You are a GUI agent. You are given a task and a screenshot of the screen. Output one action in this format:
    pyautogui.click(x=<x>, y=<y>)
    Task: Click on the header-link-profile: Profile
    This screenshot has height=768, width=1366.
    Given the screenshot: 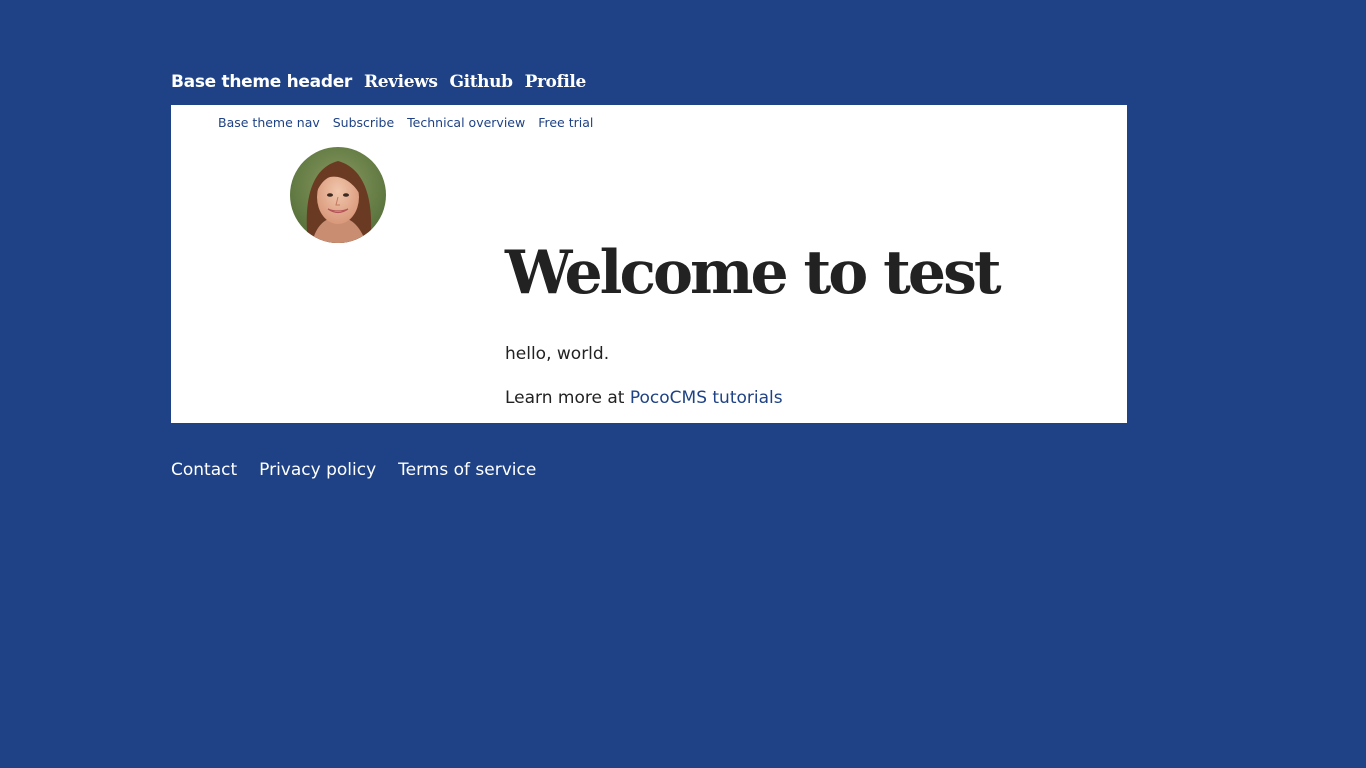 What is the action you would take?
    pyautogui.click(x=556, y=82)
    